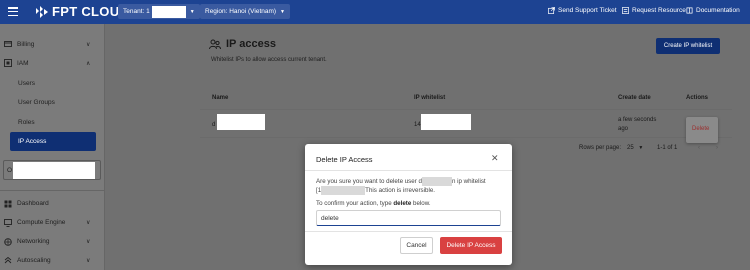  What do you see at coordinates (8, 223) in the screenshot?
I see `compute-icon` at bounding box center [8, 223].